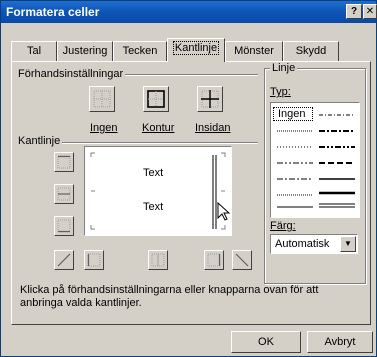 Image resolution: width=377 pixels, height=357 pixels. I want to click on chevron-down-icon: ▼, so click(348, 244).